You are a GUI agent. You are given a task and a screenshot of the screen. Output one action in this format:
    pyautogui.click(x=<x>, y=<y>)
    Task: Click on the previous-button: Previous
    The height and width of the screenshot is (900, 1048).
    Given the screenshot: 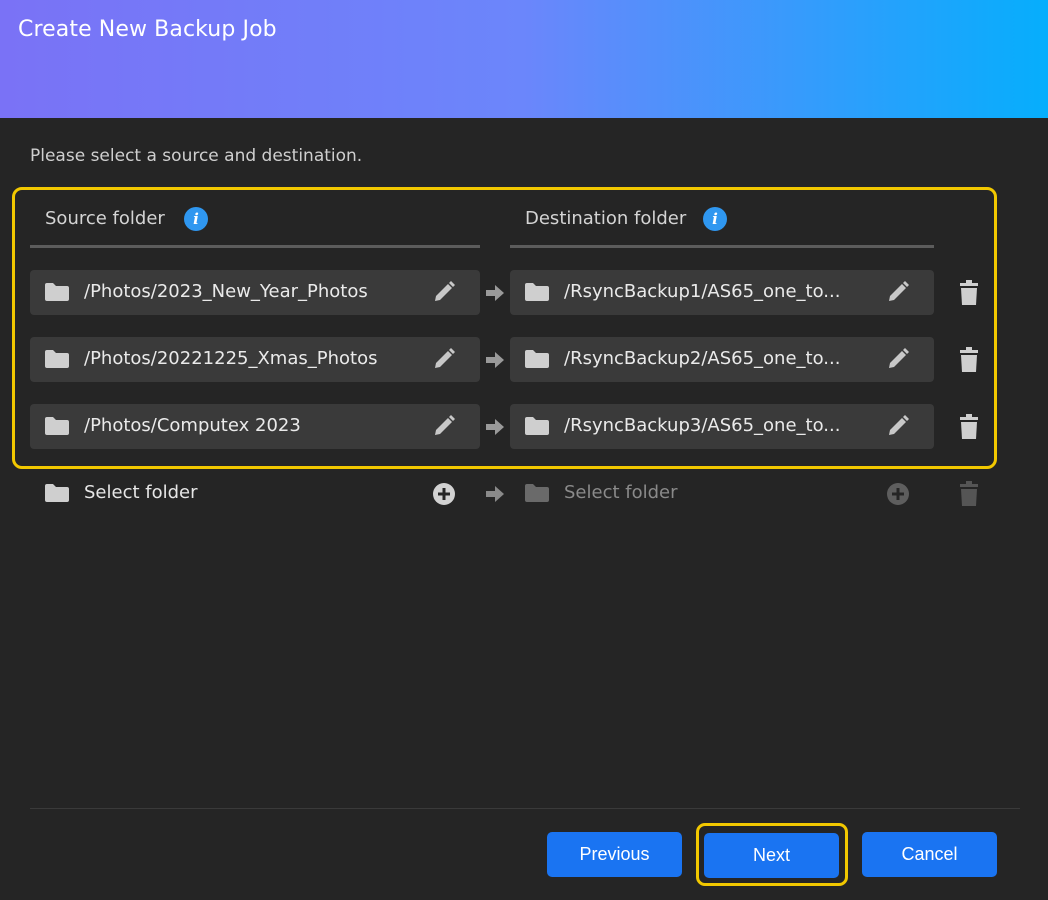 What is the action you would take?
    pyautogui.click(x=614, y=854)
    